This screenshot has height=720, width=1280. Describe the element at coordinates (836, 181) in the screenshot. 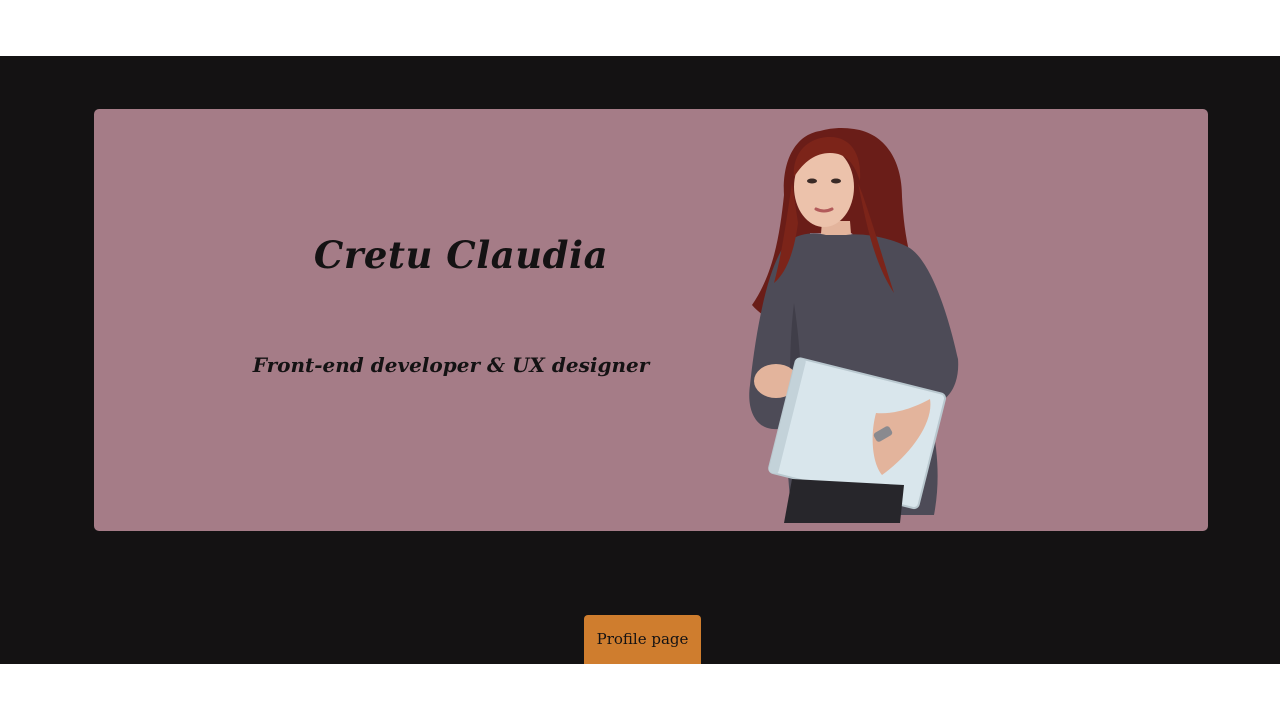

I see `right-eye` at that location.